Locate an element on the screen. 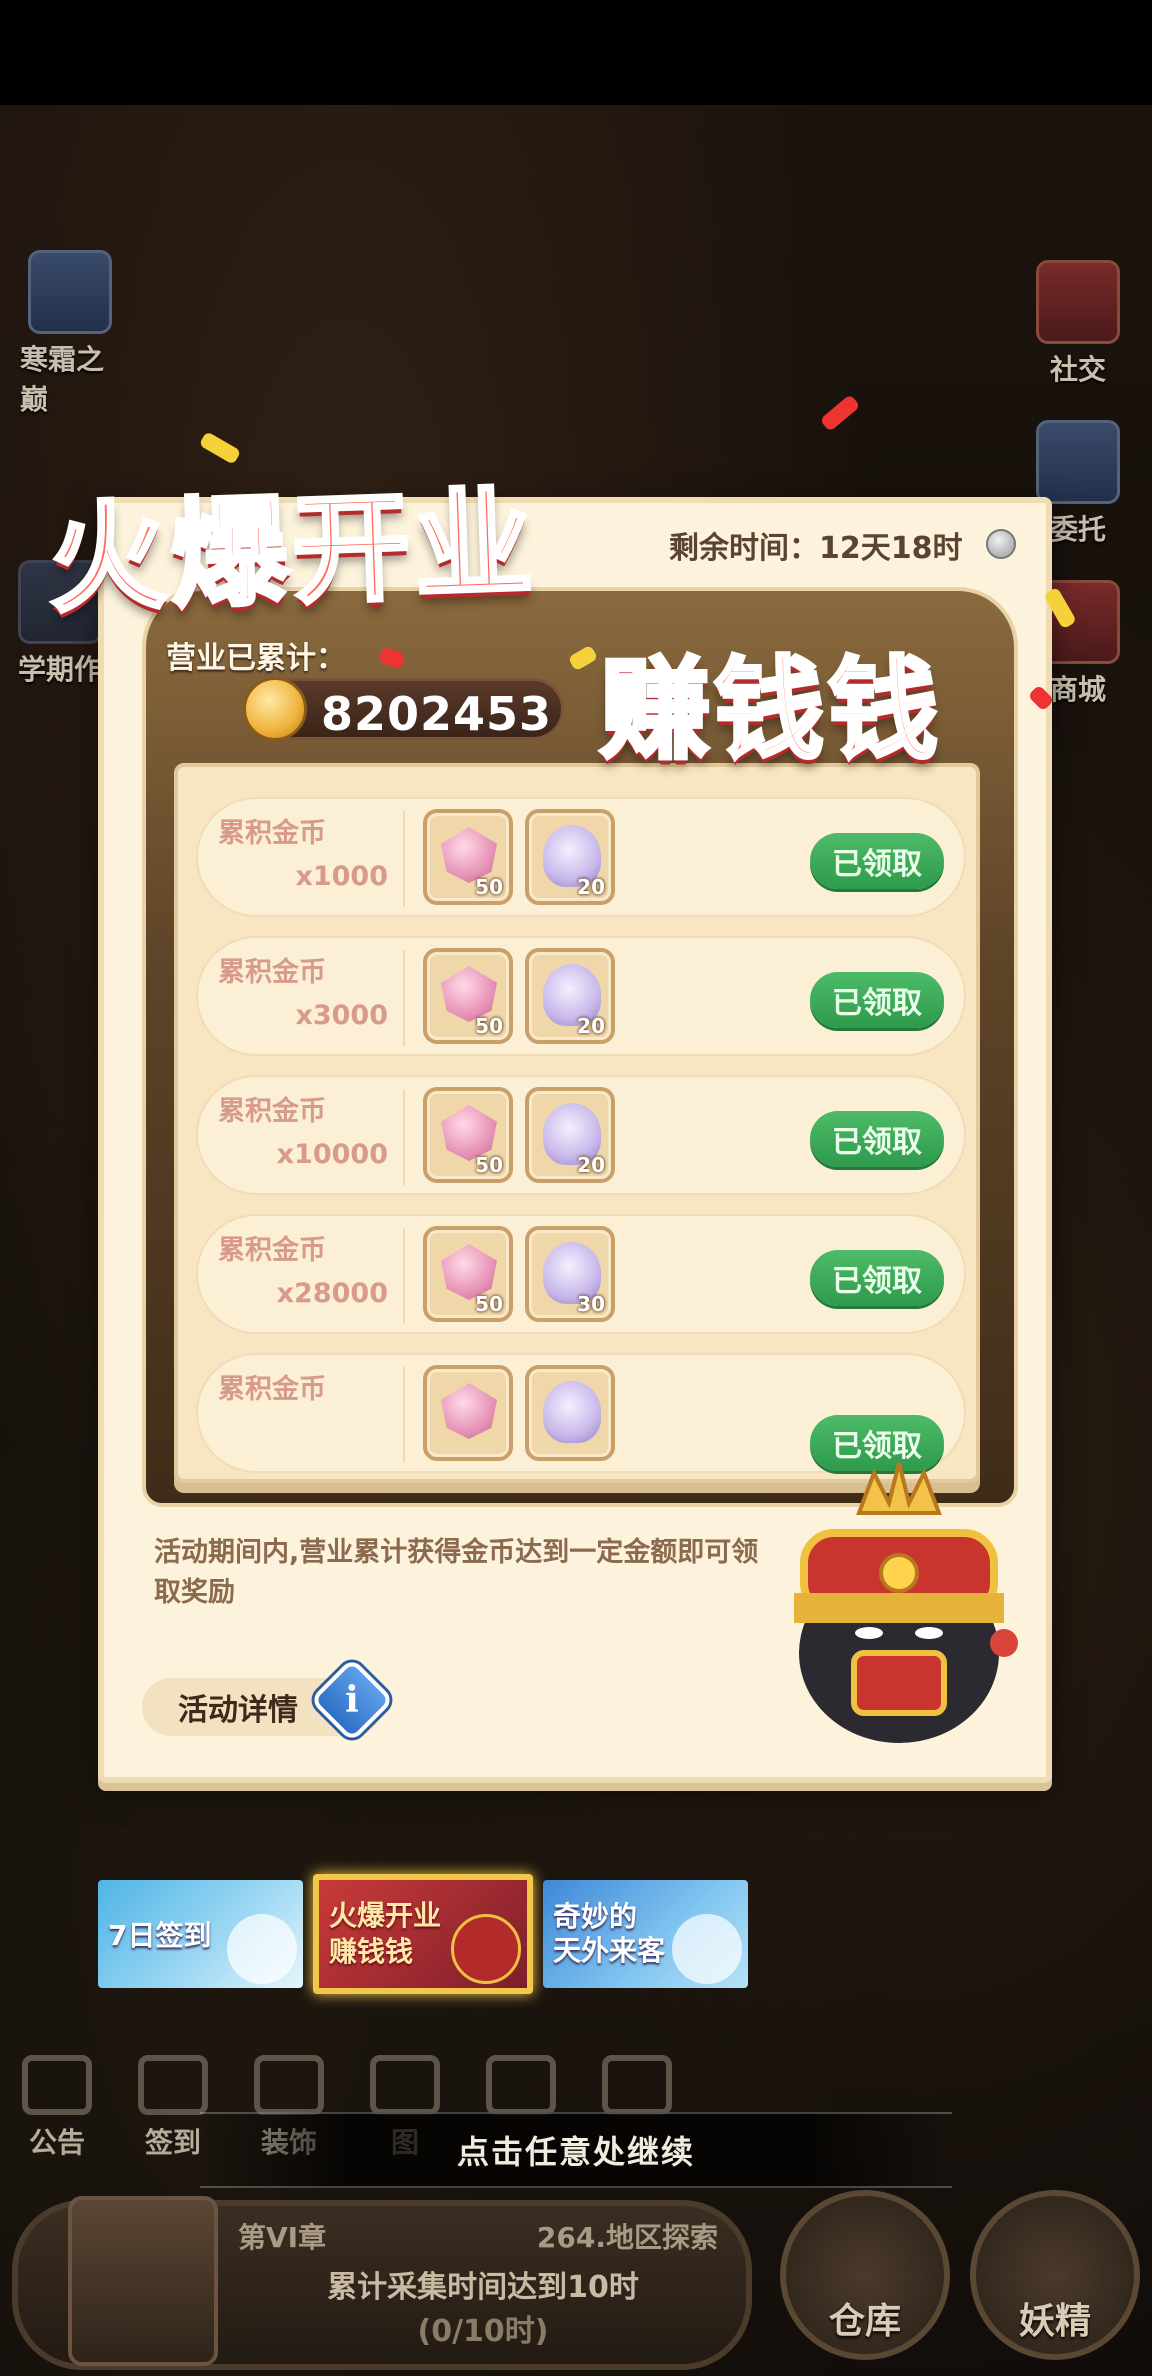 This screenshot has height=2376, width=1152. hourglass-item-slot is located at coordinates (570, 1413).